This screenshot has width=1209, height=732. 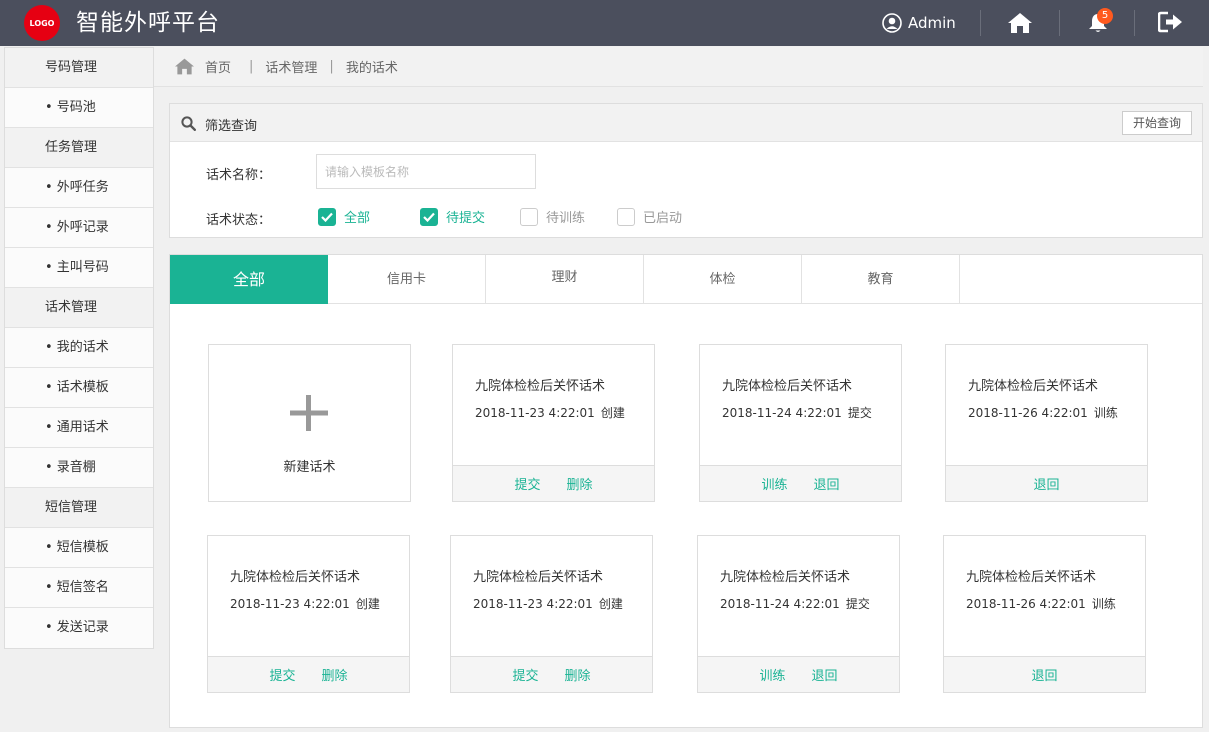 I want to click on breadcrumb-home: 首页, so click(x=218, y=66).